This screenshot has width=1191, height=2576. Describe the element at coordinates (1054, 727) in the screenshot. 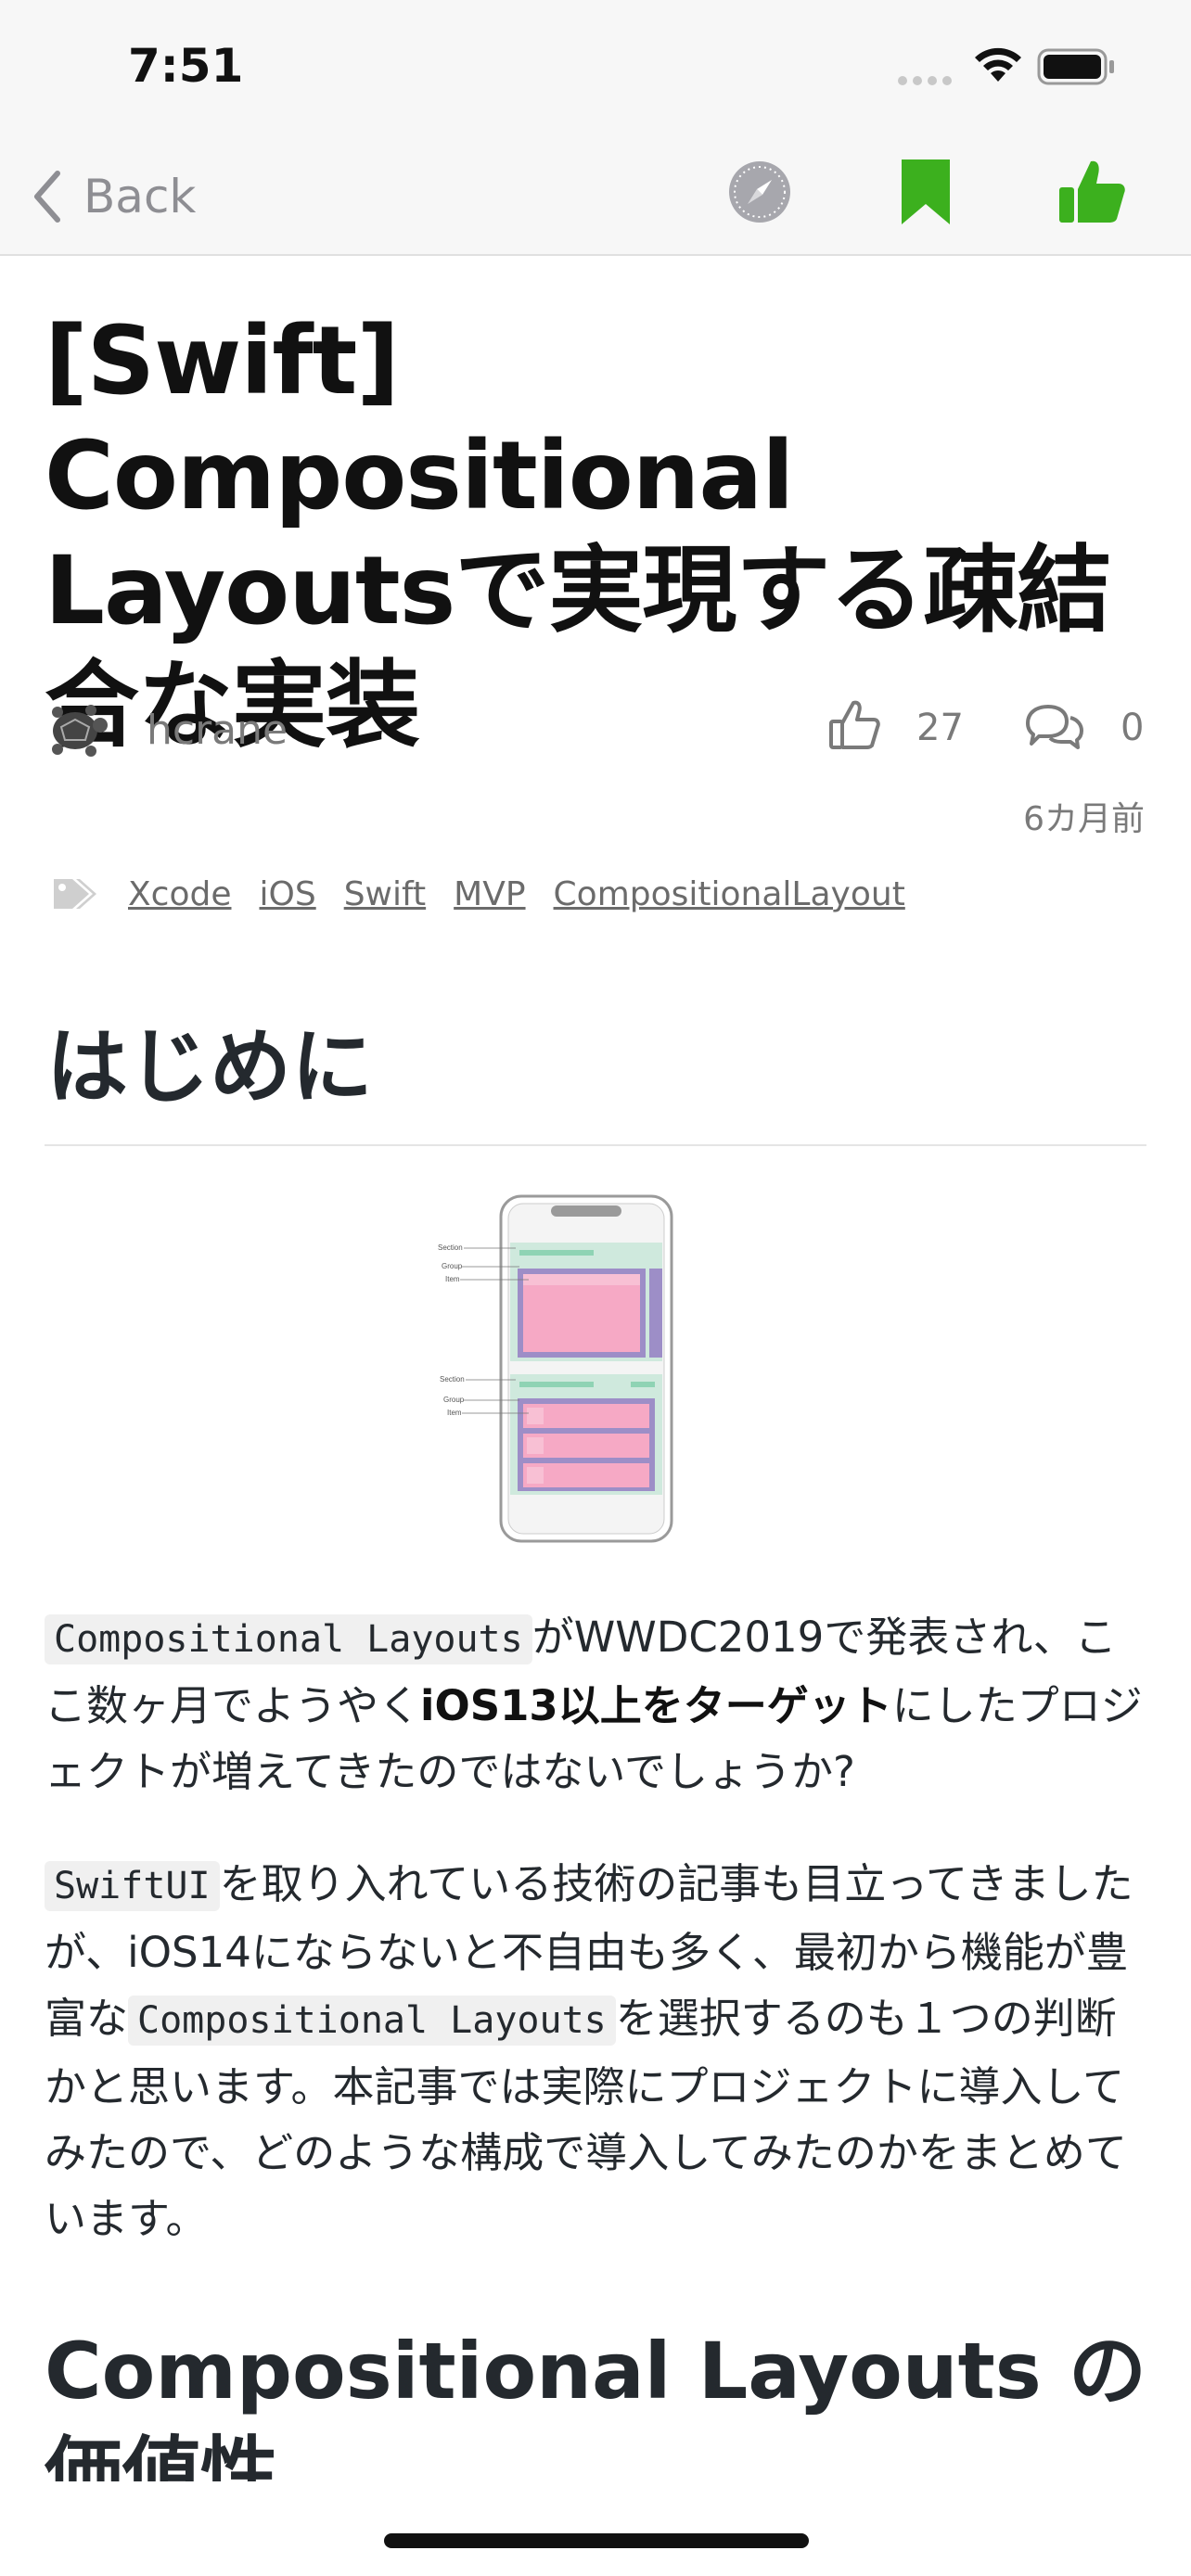

I see `comments-icon` at that location.